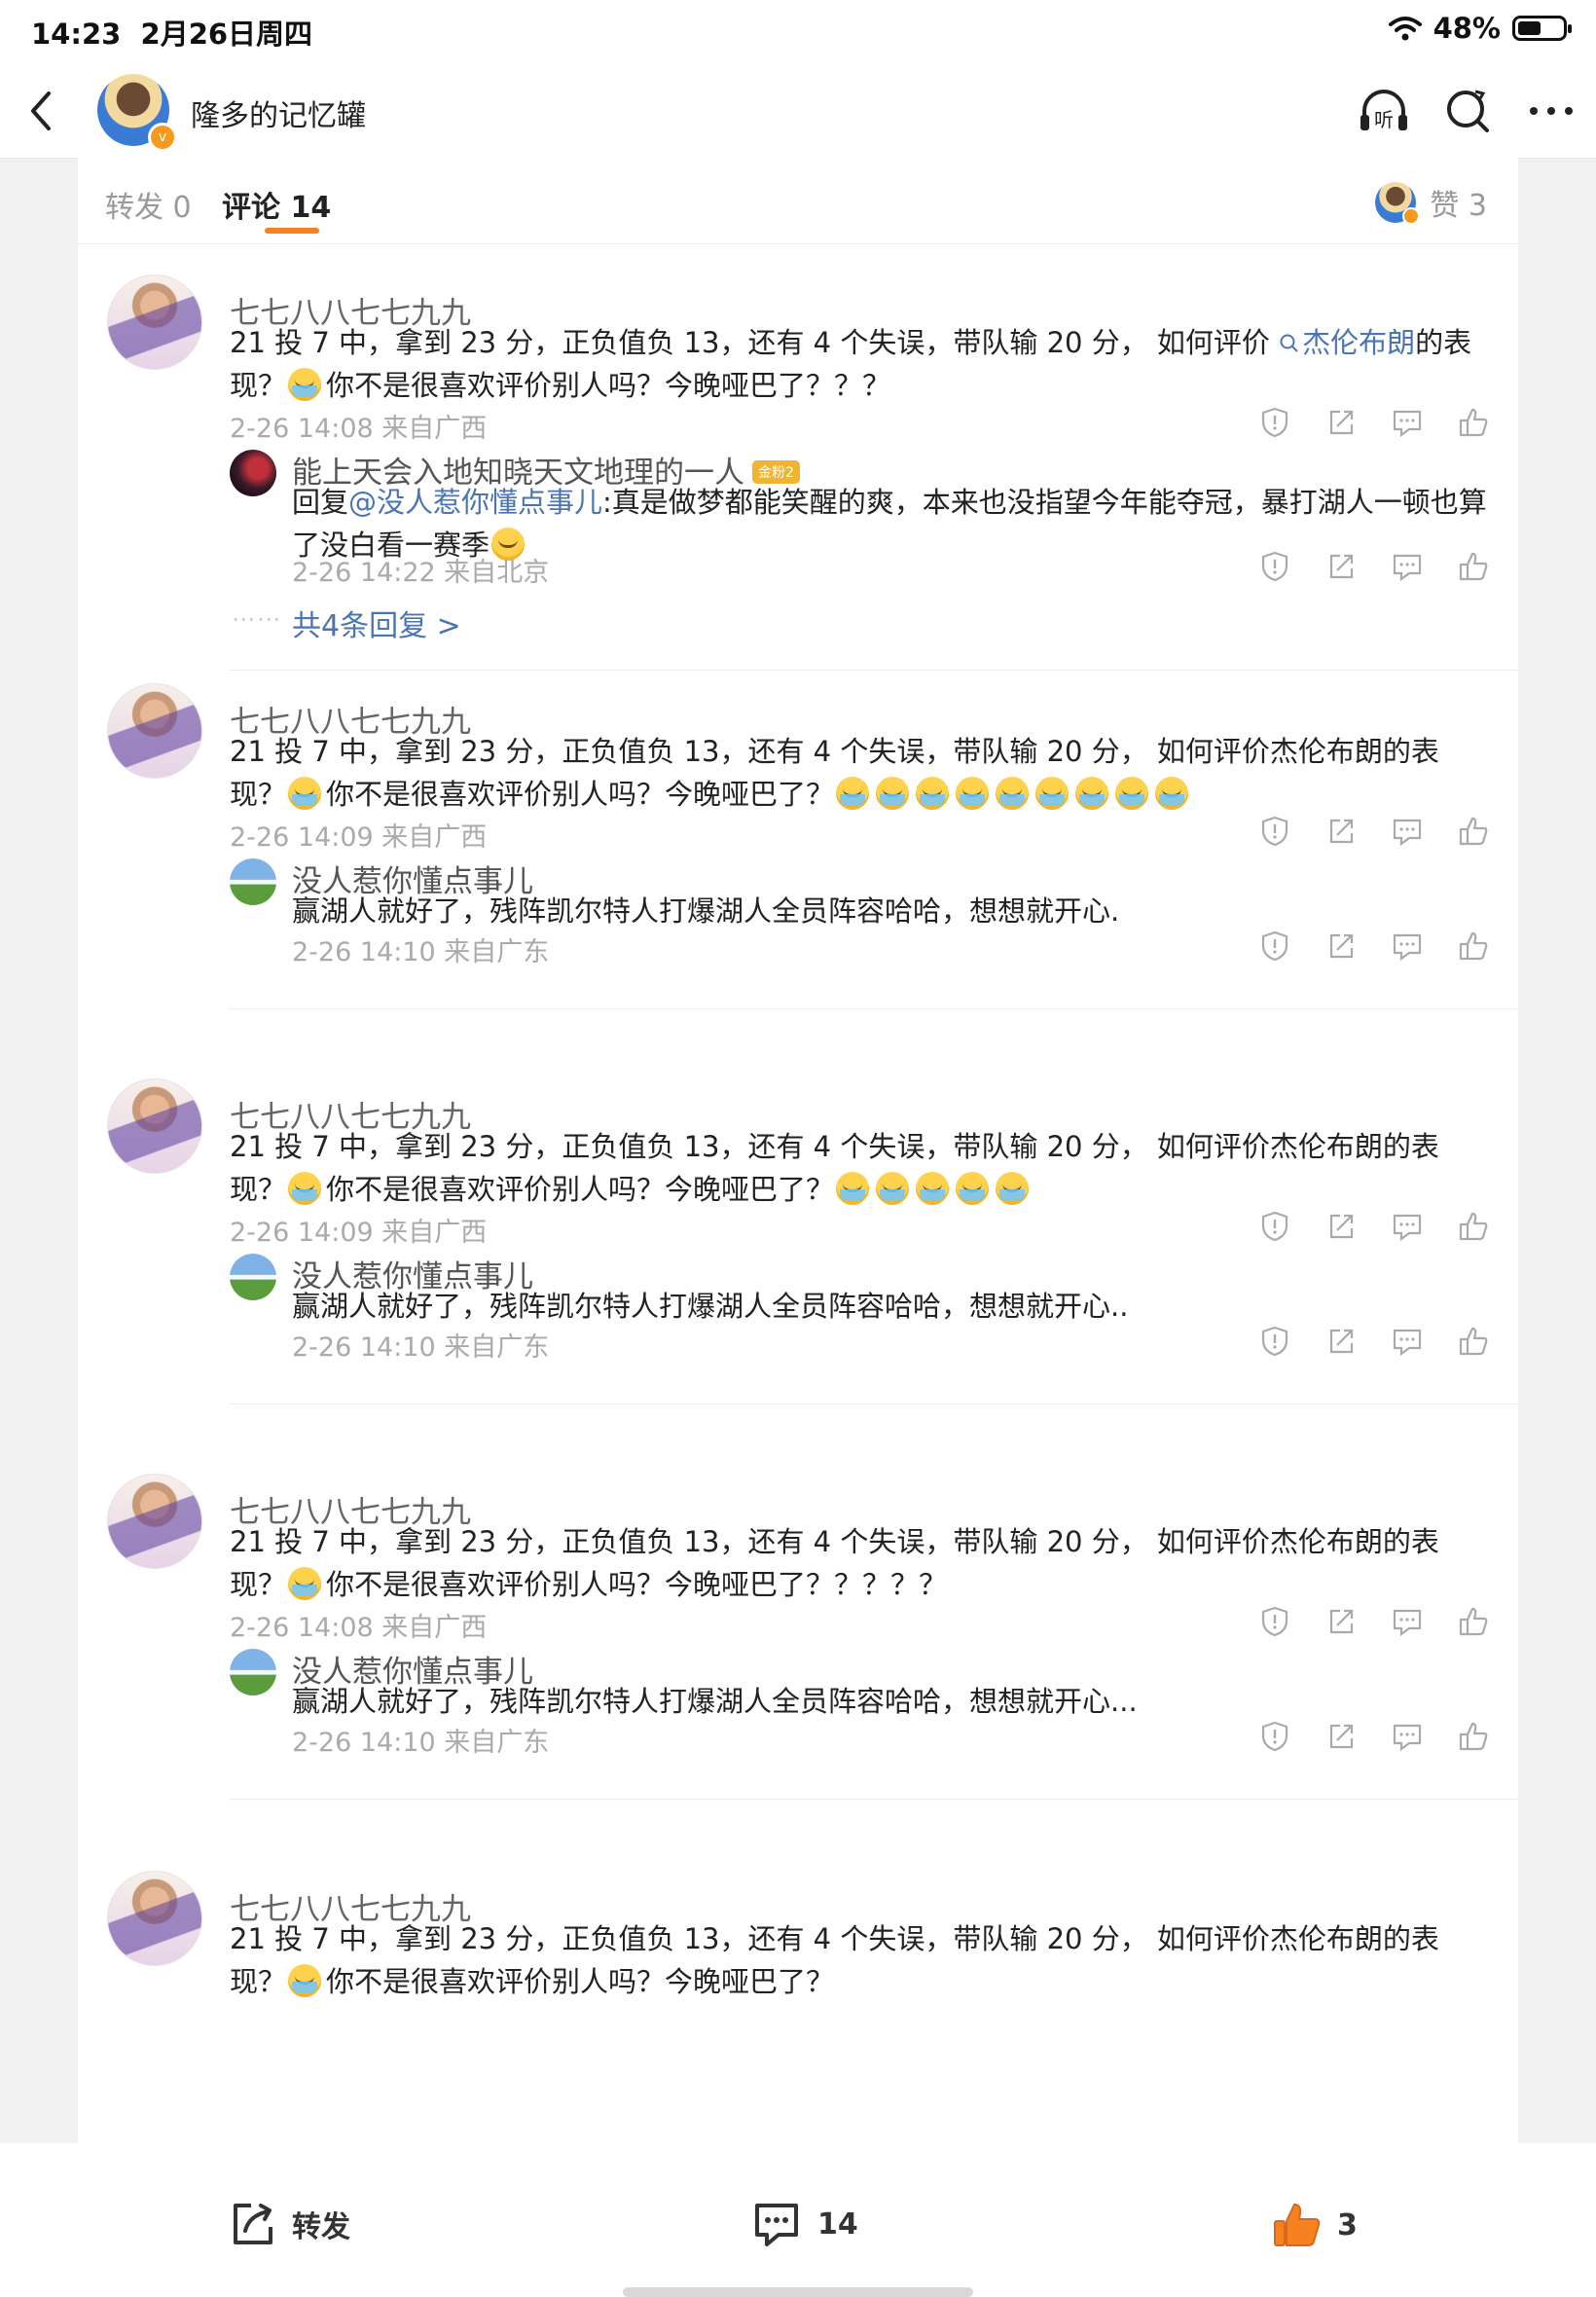 Image resolution: width=1596 pixels, height=2297 pixels. What do you see at coordinates (148, 204) in the screenshot?
I see `tab-repost: 转发 0` at bounding box center [148, 204].